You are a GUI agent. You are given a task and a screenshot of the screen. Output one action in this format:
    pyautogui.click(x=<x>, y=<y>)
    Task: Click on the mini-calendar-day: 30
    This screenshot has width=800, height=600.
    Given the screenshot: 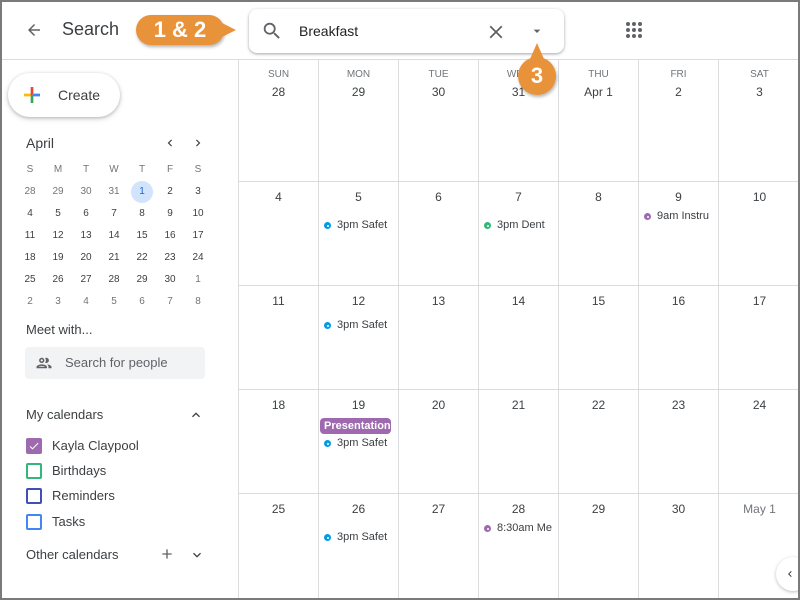 What is the action you would take?
    pyautogui.click(x=86, y=192)
    